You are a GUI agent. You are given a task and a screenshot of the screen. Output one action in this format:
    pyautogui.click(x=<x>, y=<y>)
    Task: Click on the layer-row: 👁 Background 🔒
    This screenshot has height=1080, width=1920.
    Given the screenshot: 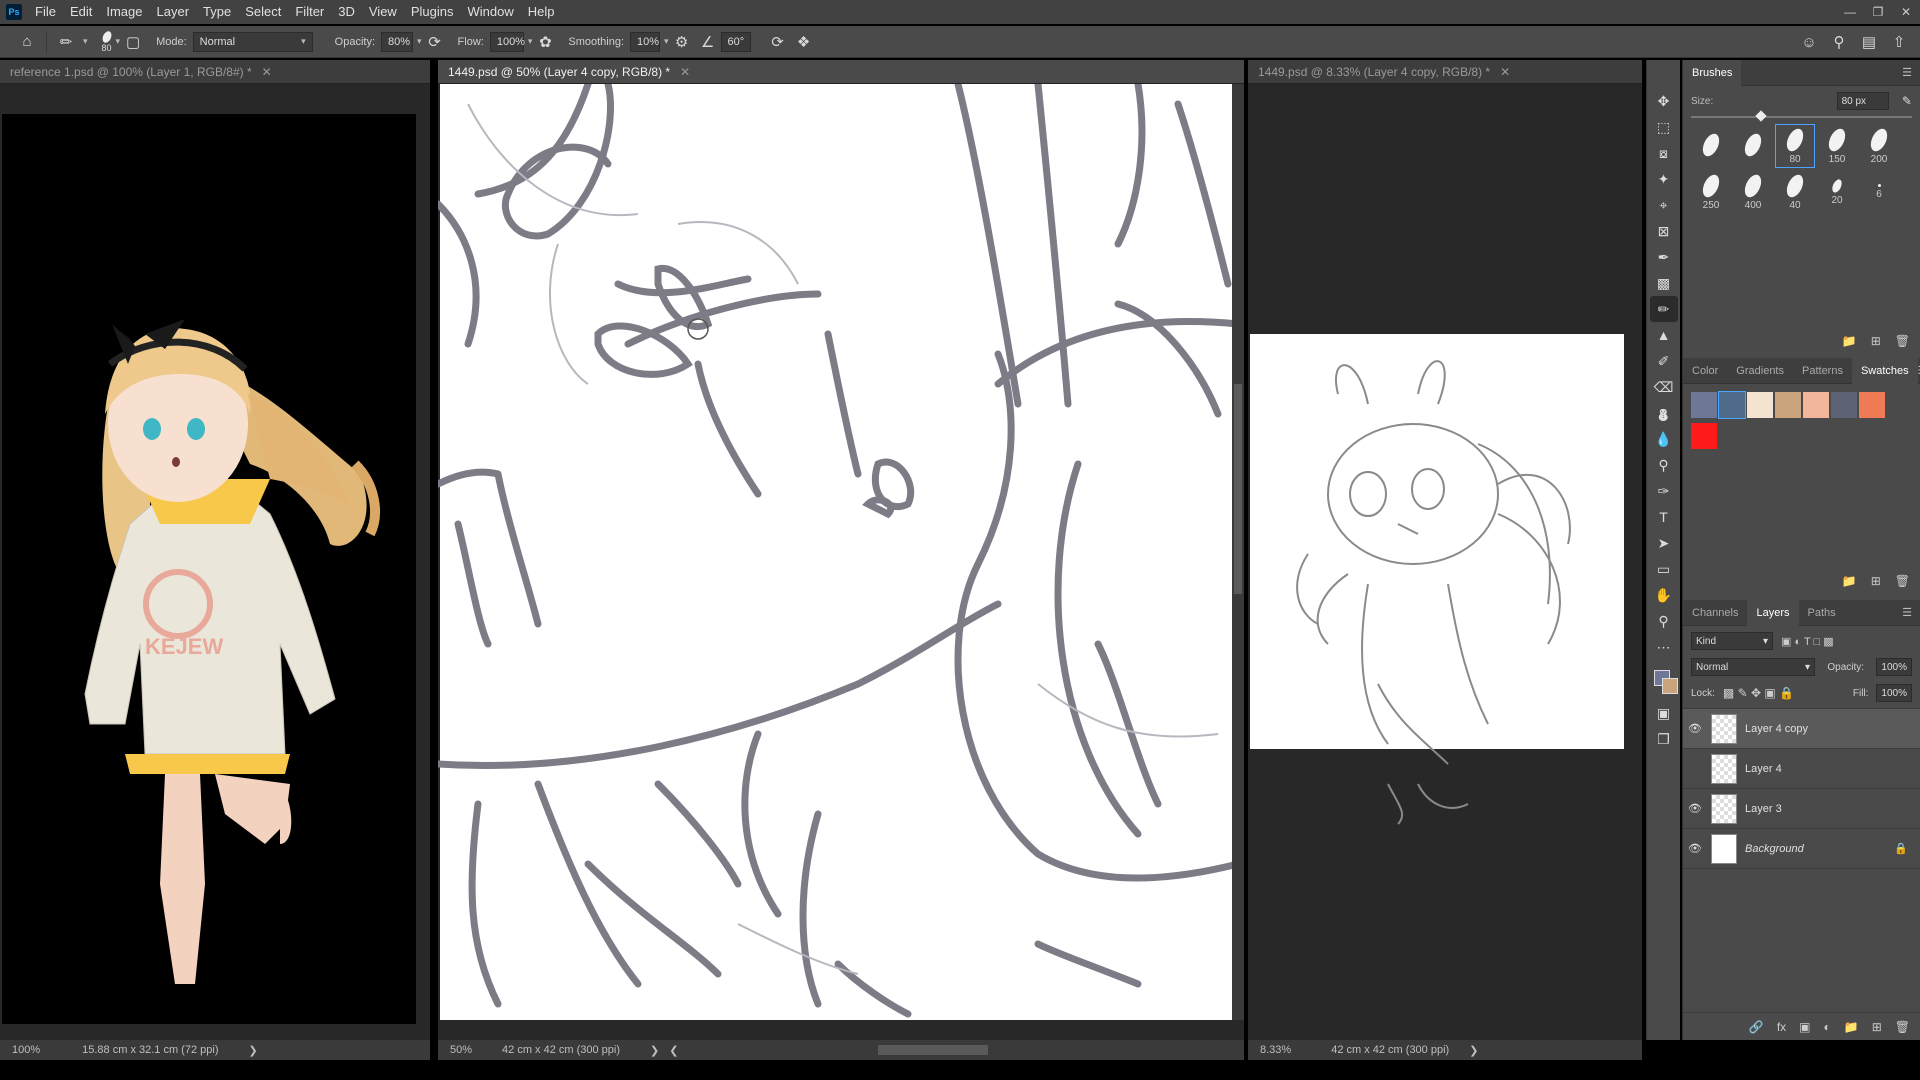 What is the action you would take?
    pyautogui.click(x=1801, y=849)
    